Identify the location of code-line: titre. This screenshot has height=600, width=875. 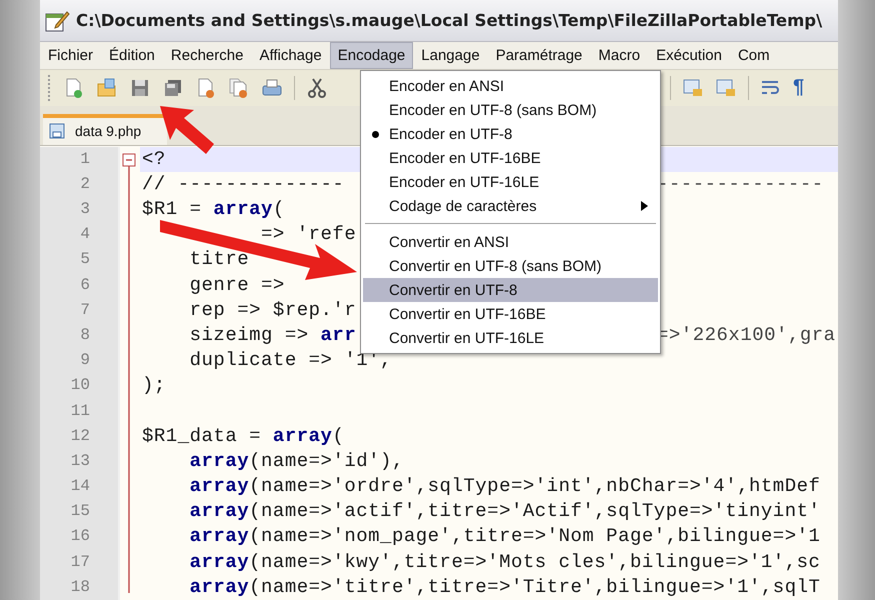
(219, 259).